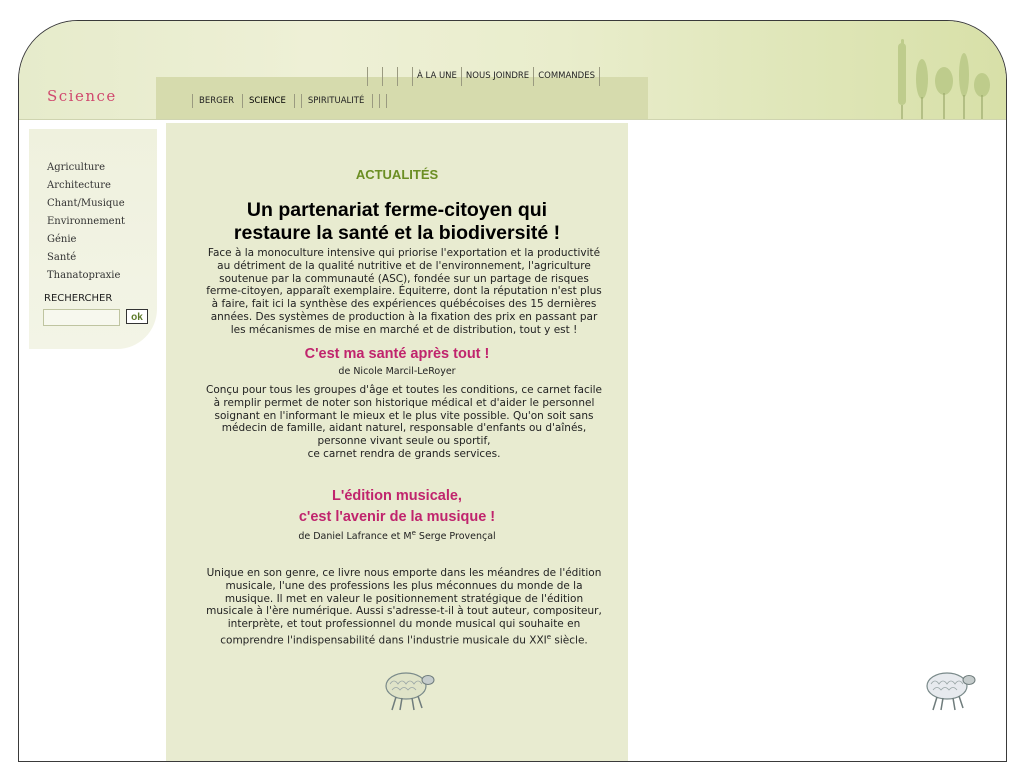  Describe the element at coordinates (397, 371) in the screenshot. I see `article2-author: de Nicole Marcil-LeRoyer` at that location.